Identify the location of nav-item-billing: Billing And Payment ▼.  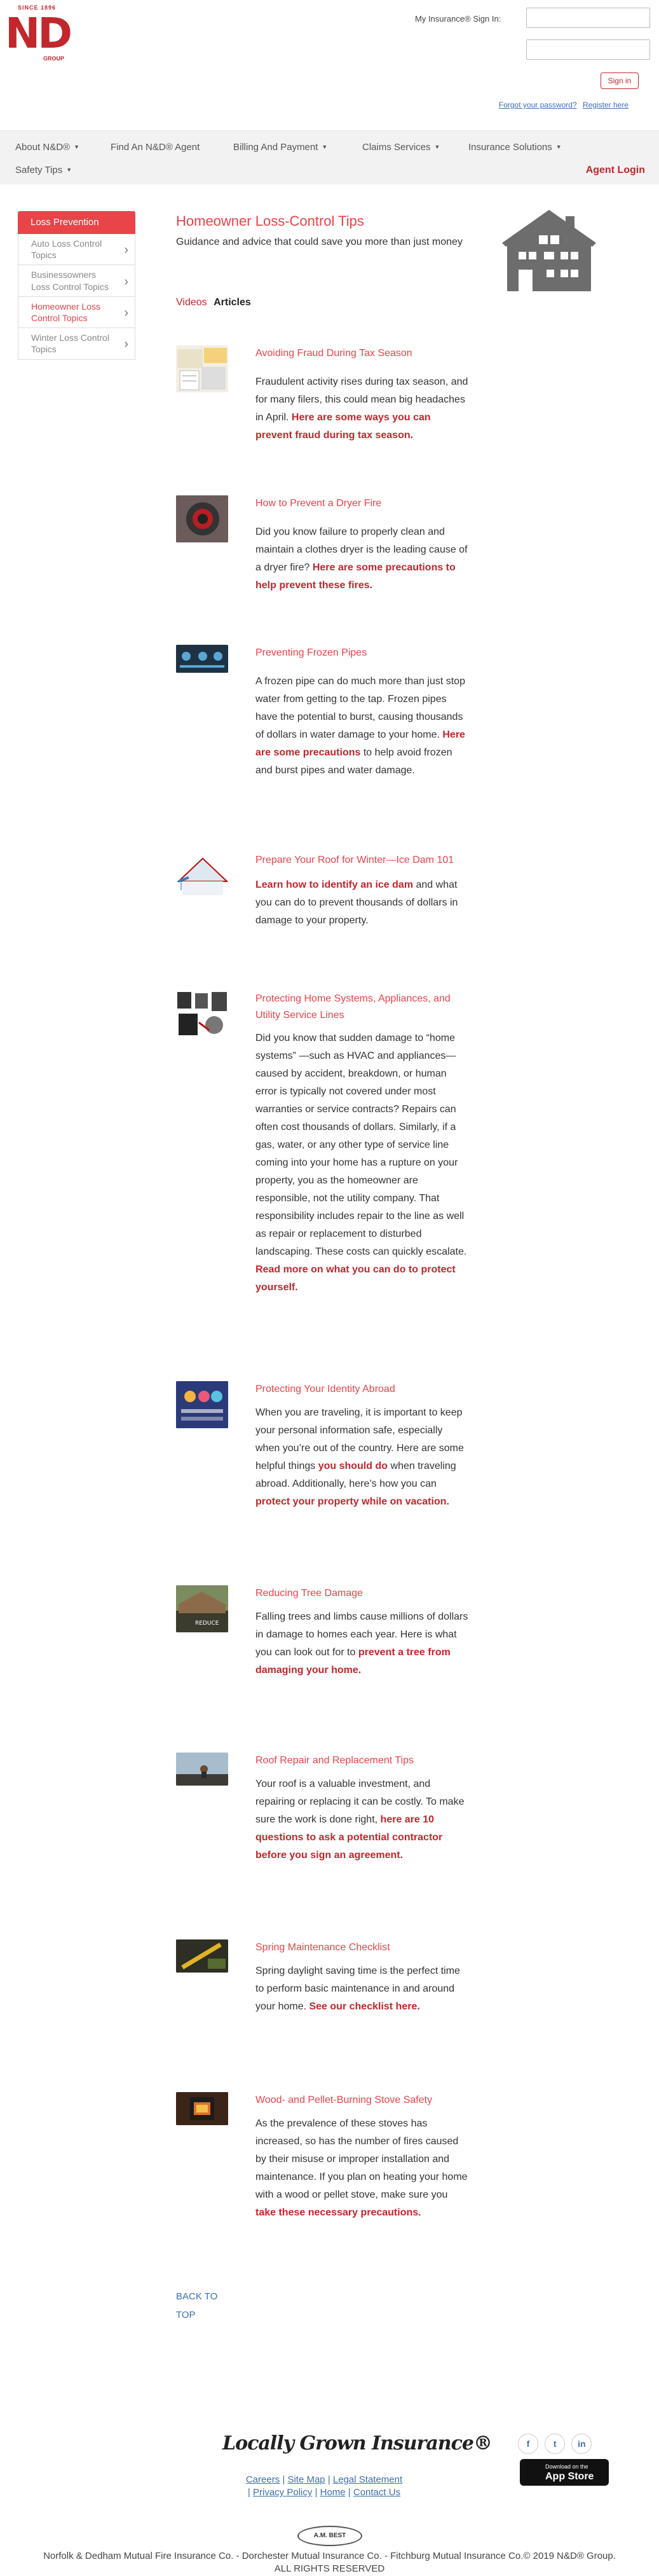
(280, 147).